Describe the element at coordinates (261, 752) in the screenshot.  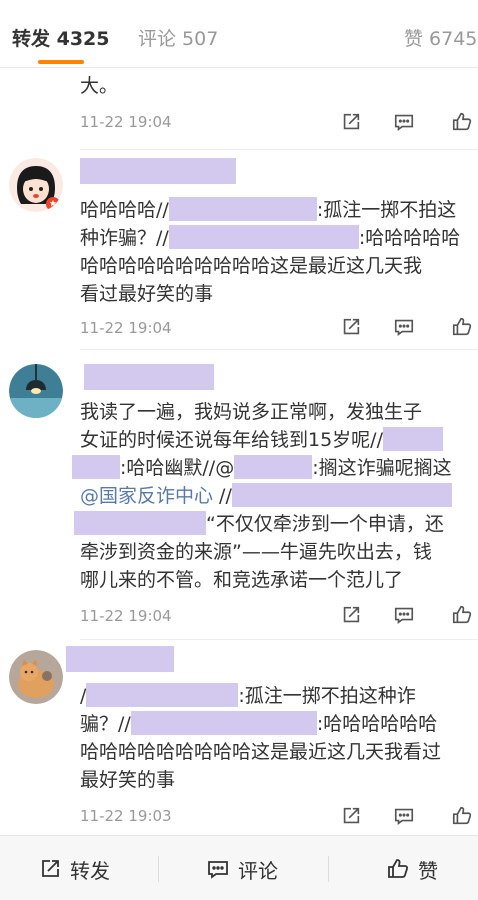
I see `comment-text: 哈哈哈哈哈哈哈哈哈这是最近这几天我看过` at that location.